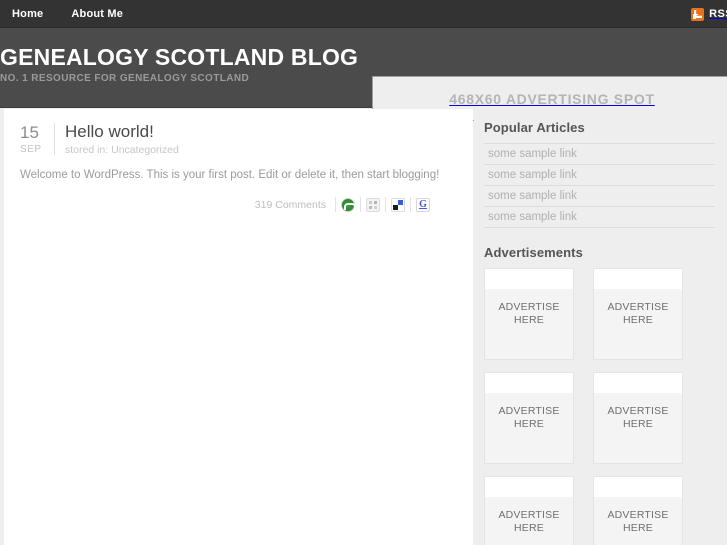 The width and height of the screenshot is (727, 545). I want to click on advertise-here-box-4: ADVERTISE HERE, so click(638, 418).